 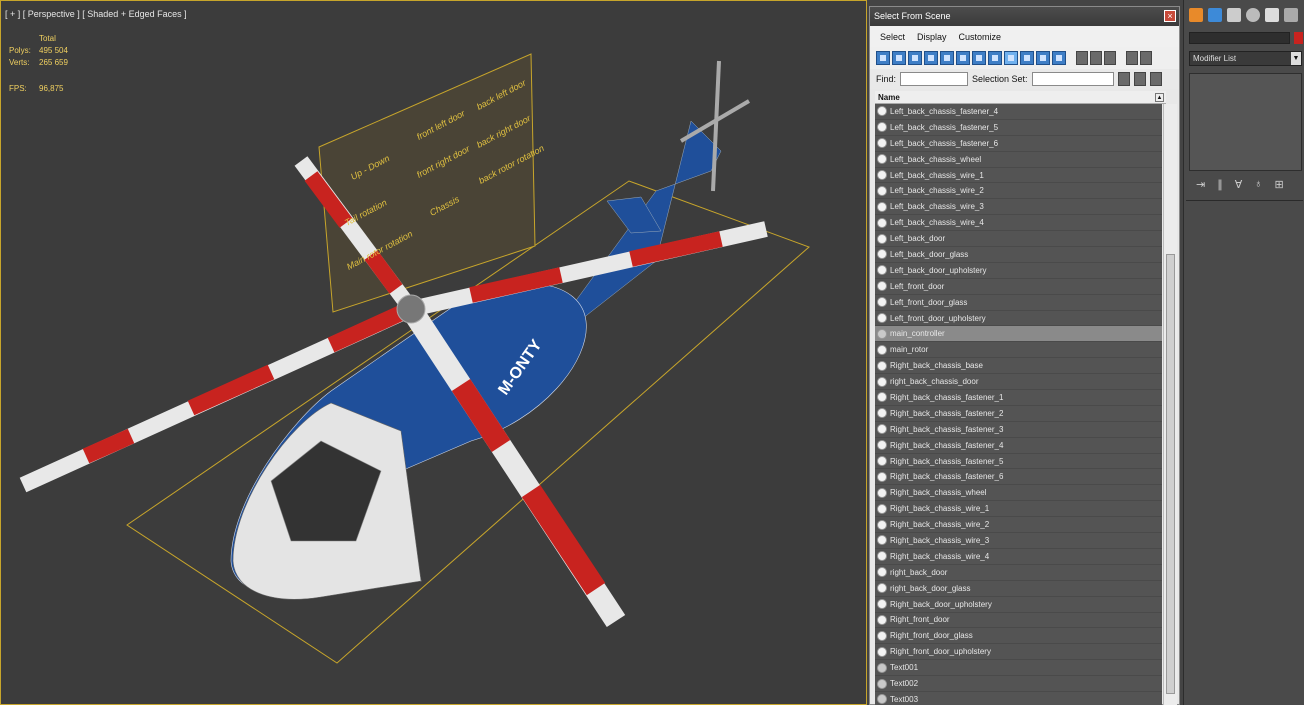 I want to click on list-item: Right_front_door, so click(x=1018, y=621).